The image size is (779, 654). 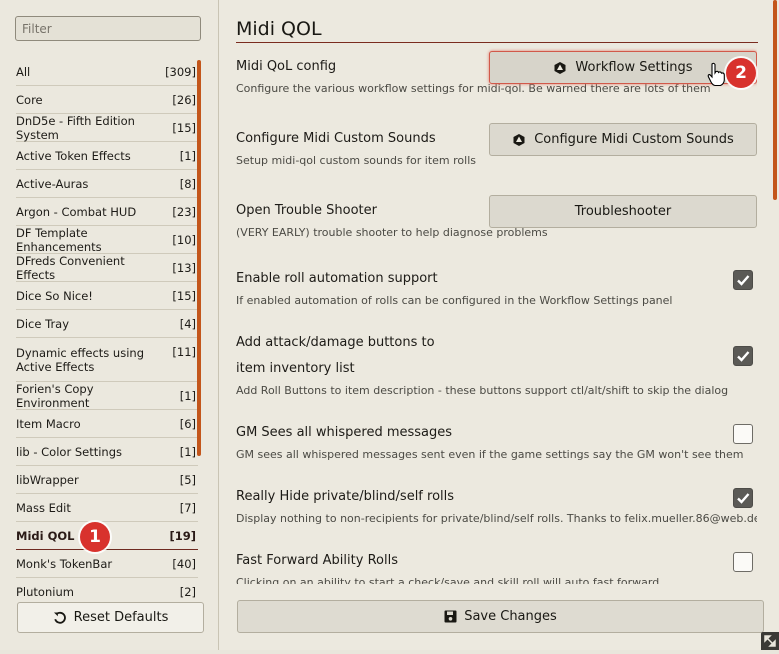 I want to click on module-count: [5], so click(x=187, y=479).